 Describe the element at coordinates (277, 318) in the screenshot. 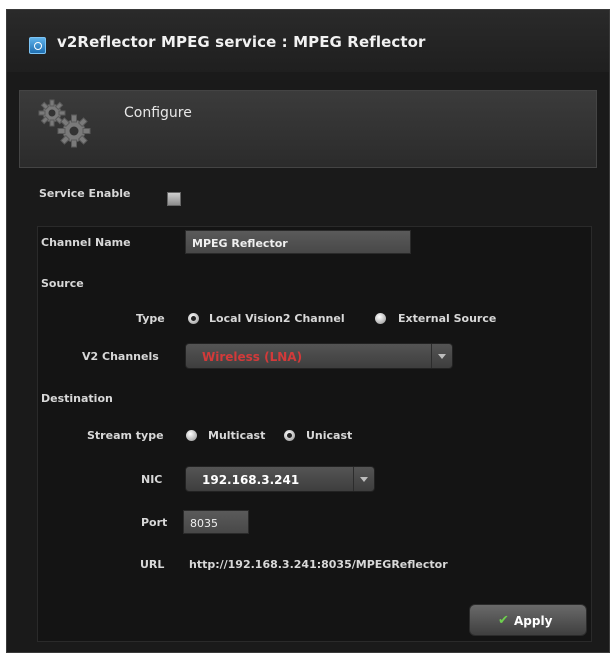

I see `type-local-label: Local Vision2 Channel` at that location.